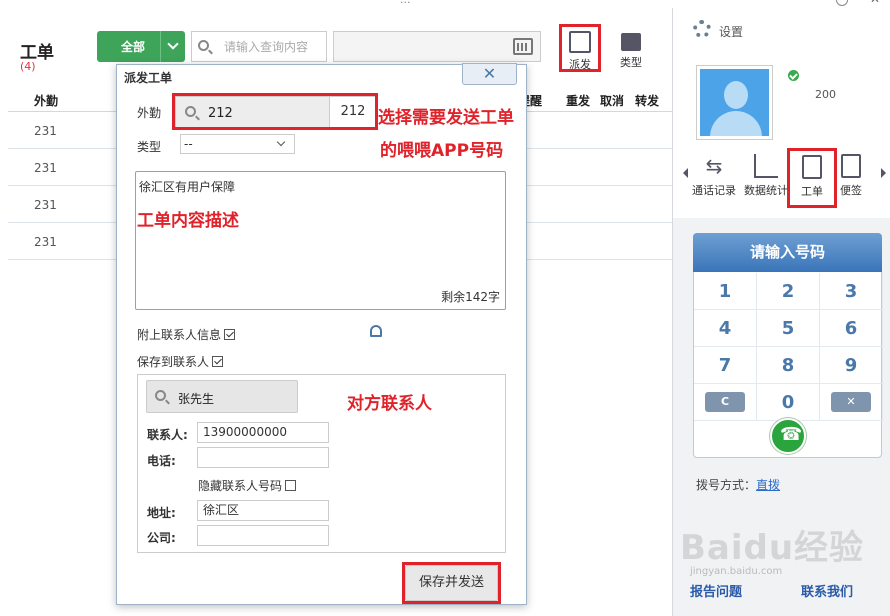  Describe the element at coordinates (188, 221) in the screenshot. I see `annotation-content: 工单内容描述` at that location.